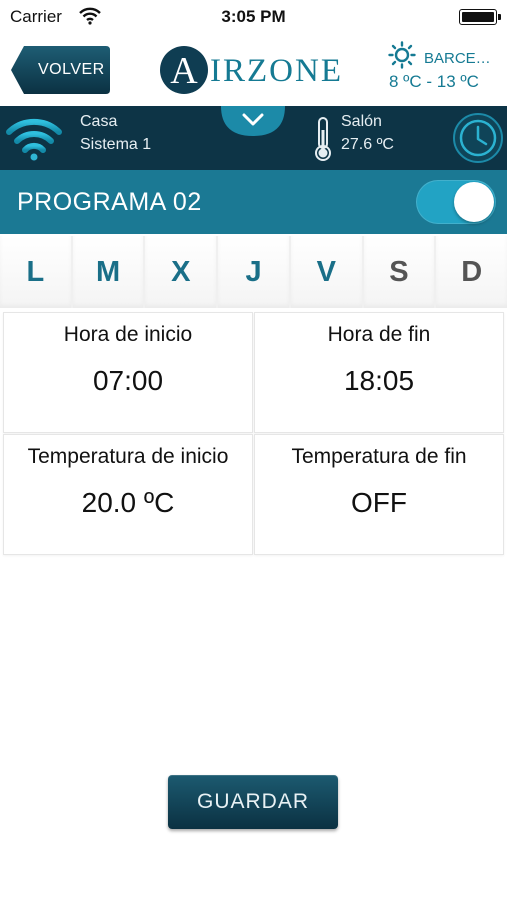 The image size is (507, 900). What do you see at coordinates (361, 121) in the screenshot?
I see `zone-name: Salón` at bounding box center [361, 121].